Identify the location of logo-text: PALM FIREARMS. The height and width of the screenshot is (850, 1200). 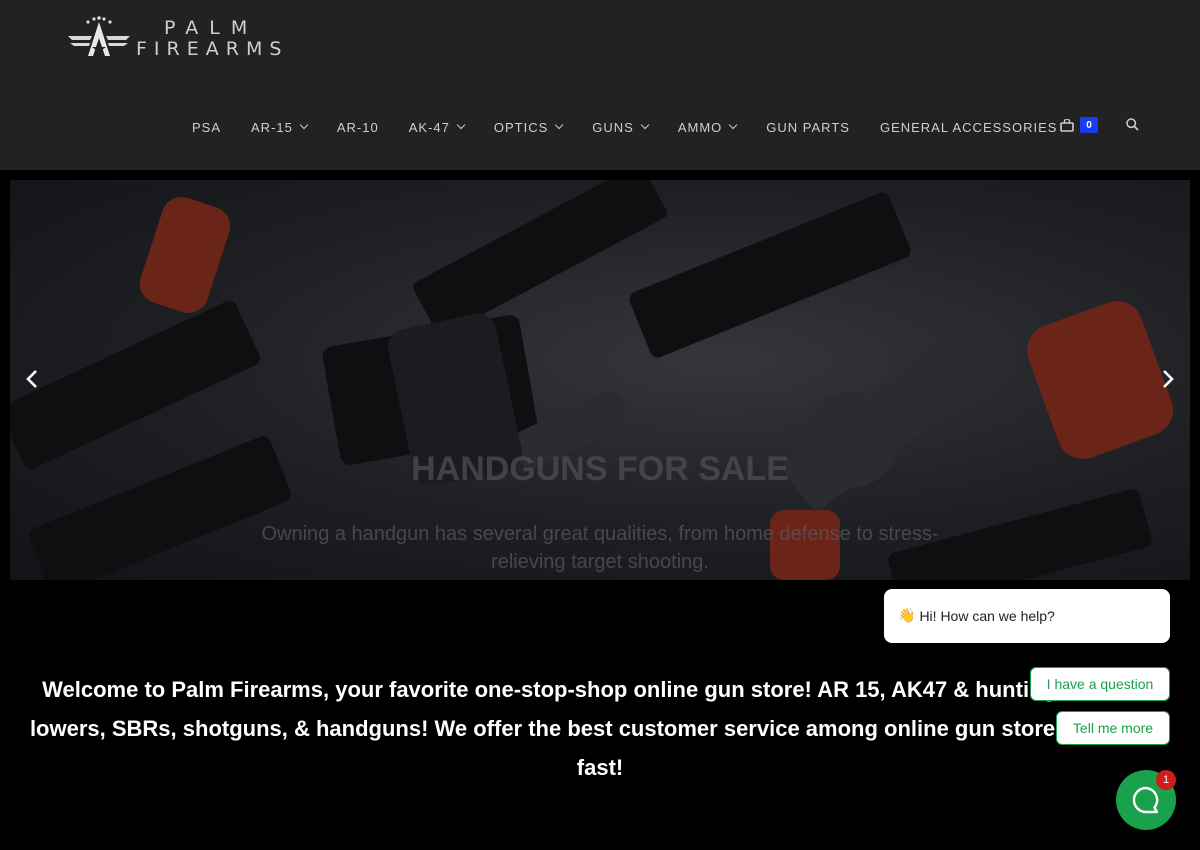
(212, 39).